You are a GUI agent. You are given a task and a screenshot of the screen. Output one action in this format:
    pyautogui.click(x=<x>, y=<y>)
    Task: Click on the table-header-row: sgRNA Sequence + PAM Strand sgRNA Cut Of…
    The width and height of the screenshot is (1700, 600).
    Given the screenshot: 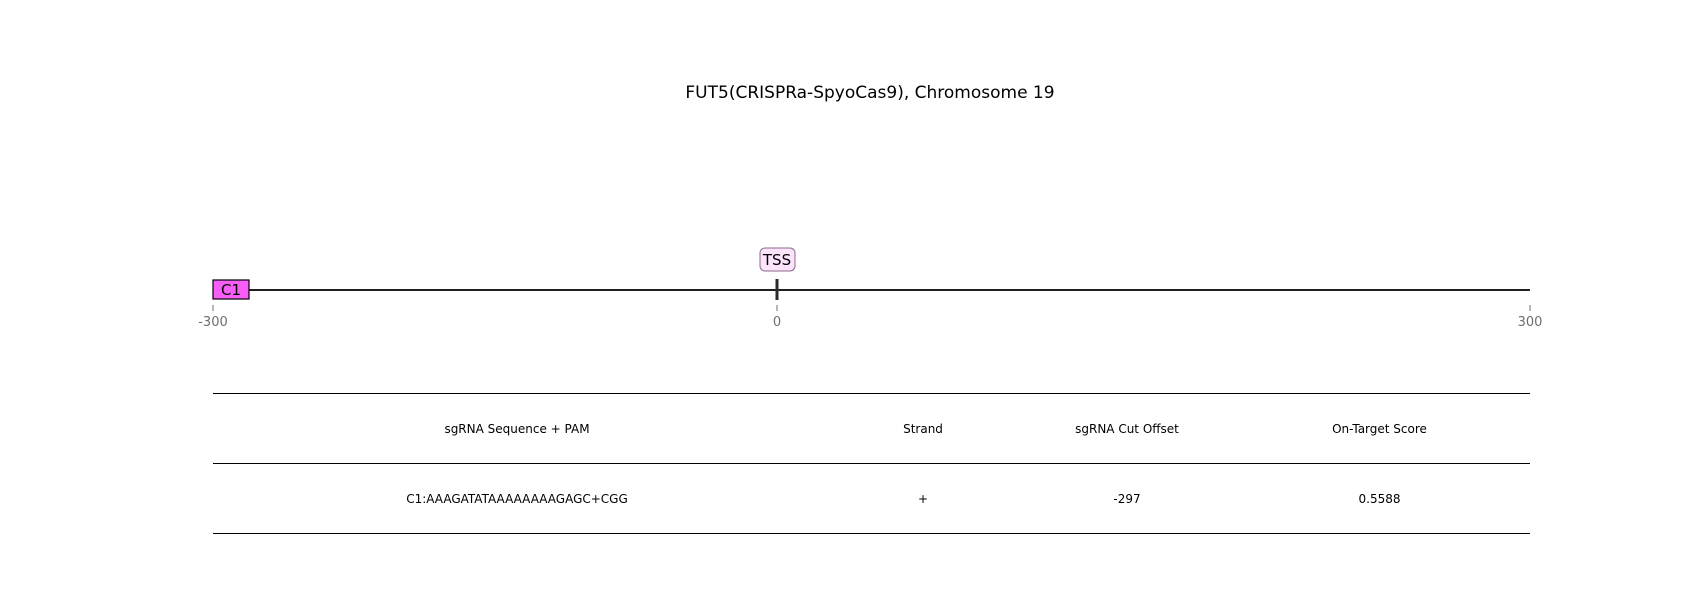 What is the action you would take?
    pyautogui.click(x=871, y=428)
    